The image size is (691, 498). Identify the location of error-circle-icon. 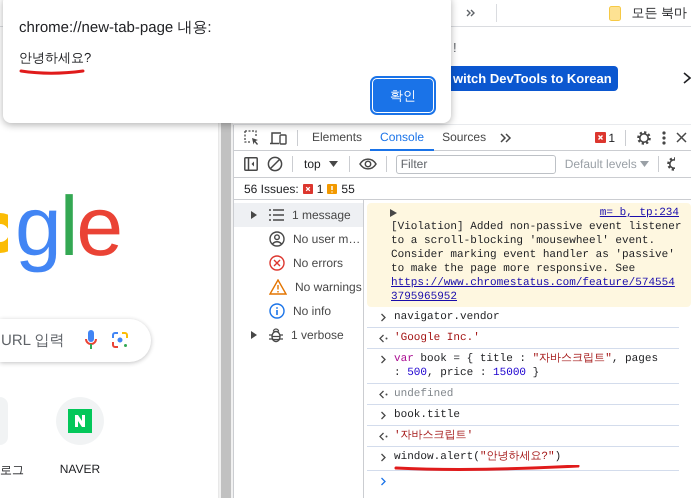
(277, 263).